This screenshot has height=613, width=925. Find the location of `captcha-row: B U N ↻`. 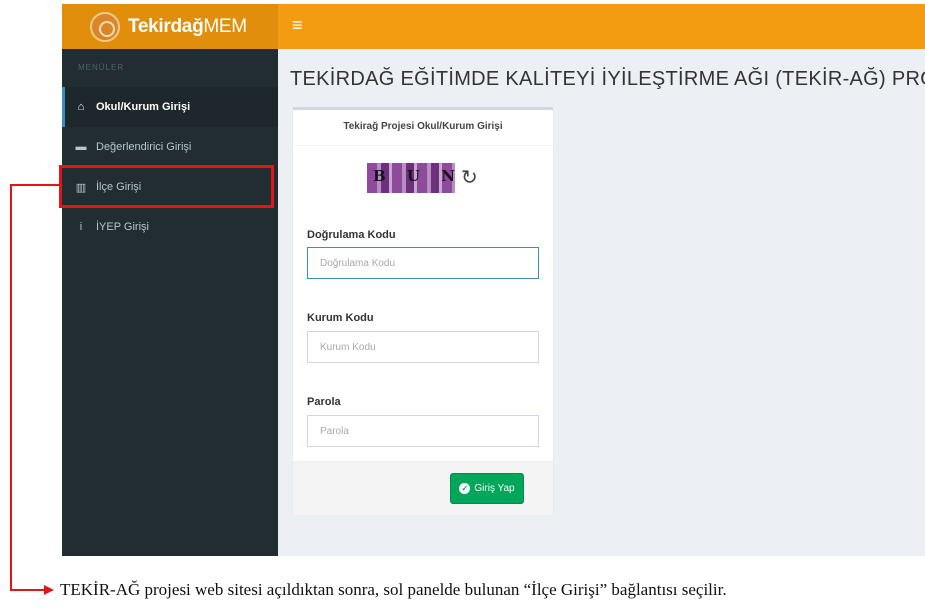

captcha-row: B U N ↻ is located at coordinates (422, 178).